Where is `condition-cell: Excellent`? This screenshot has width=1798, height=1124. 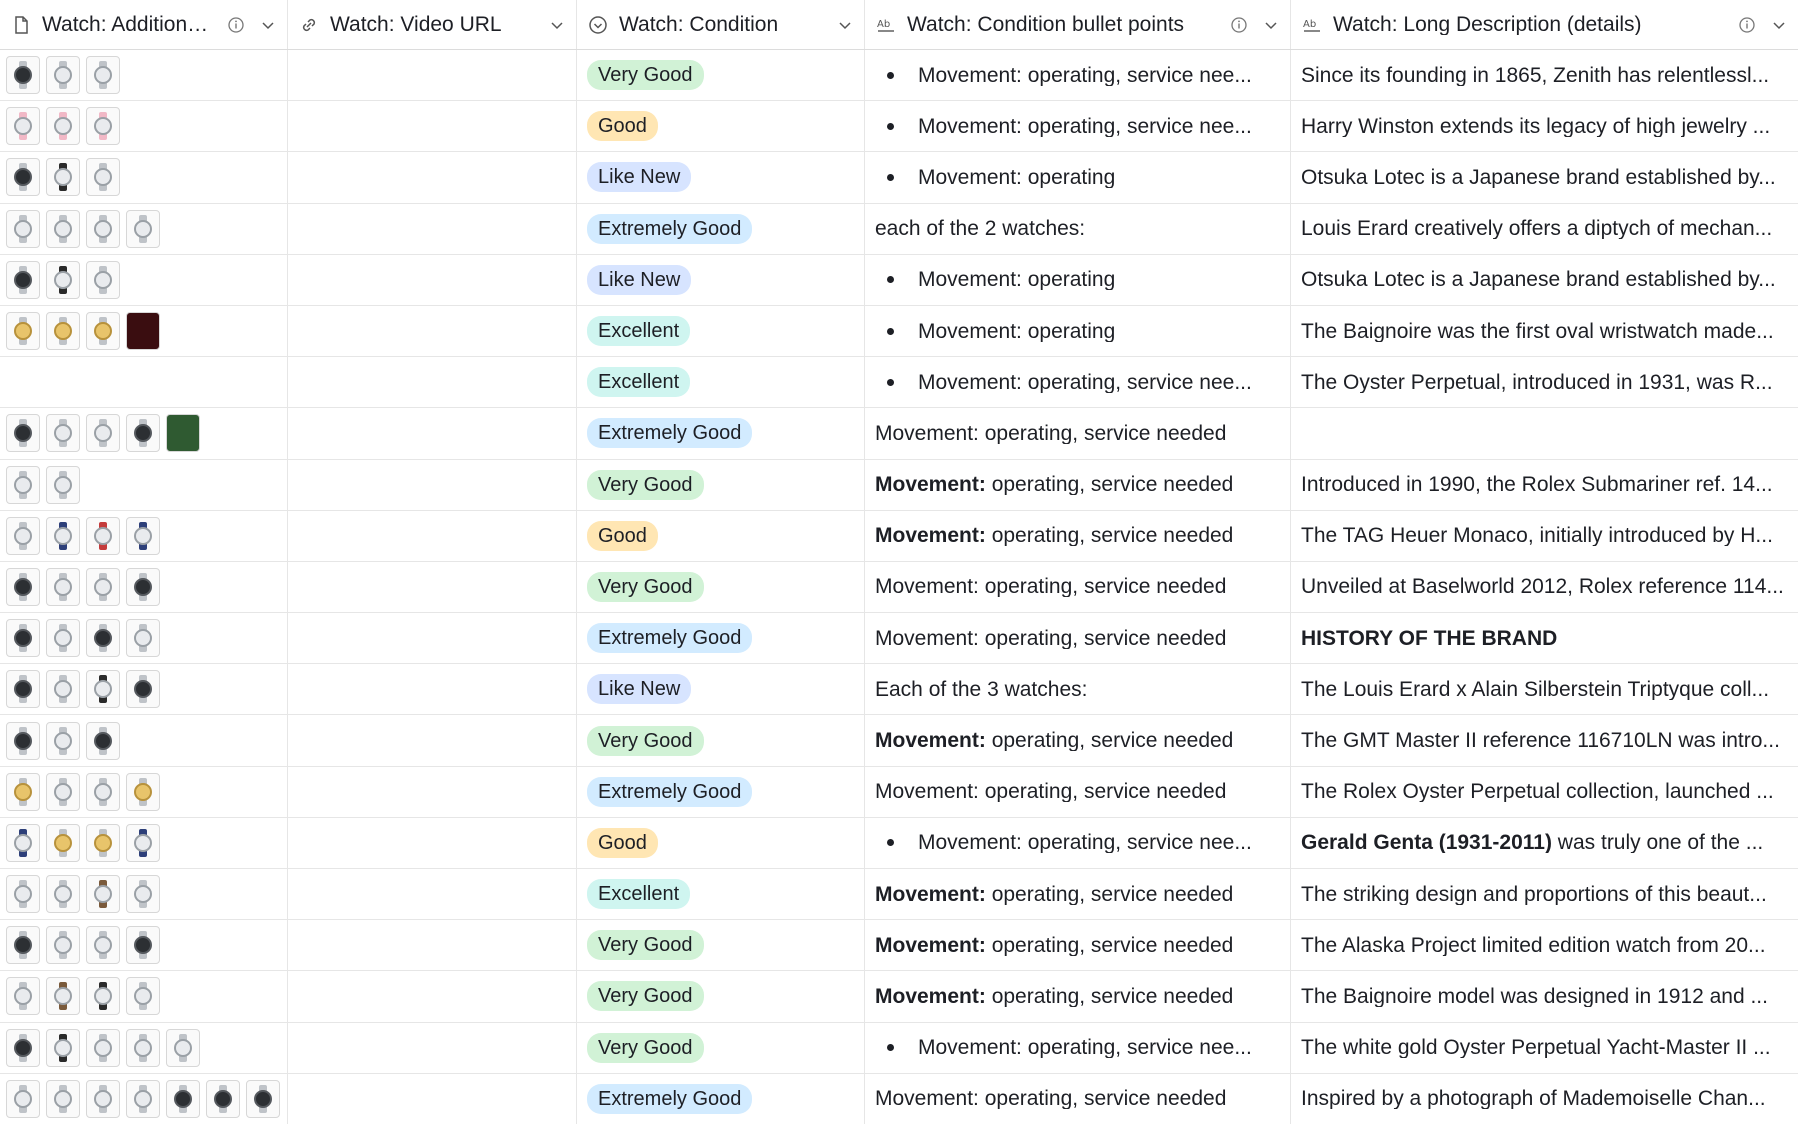
condition-cell: Excellent is located at coordinates (721, 382).